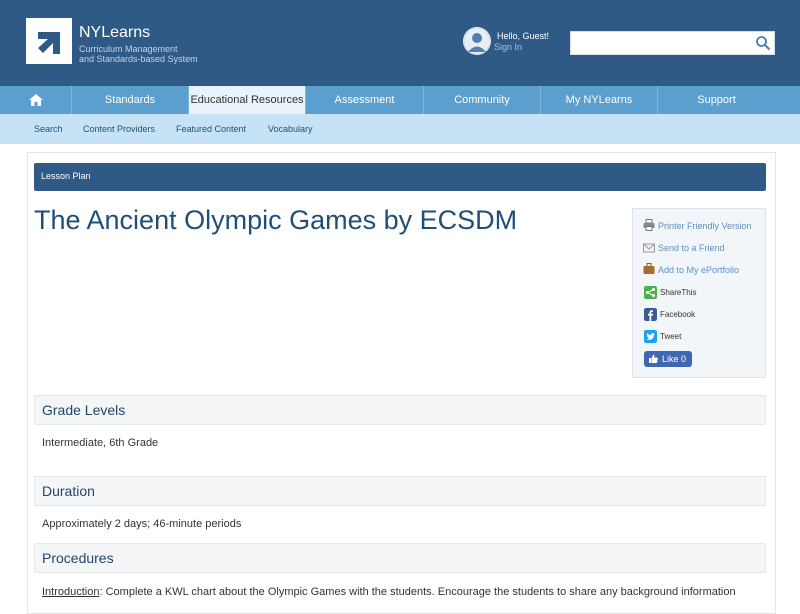 This screenshot has height=614, width=800. I want to click on lesson-plan-label: Lesson Plan, so click(66, 176).